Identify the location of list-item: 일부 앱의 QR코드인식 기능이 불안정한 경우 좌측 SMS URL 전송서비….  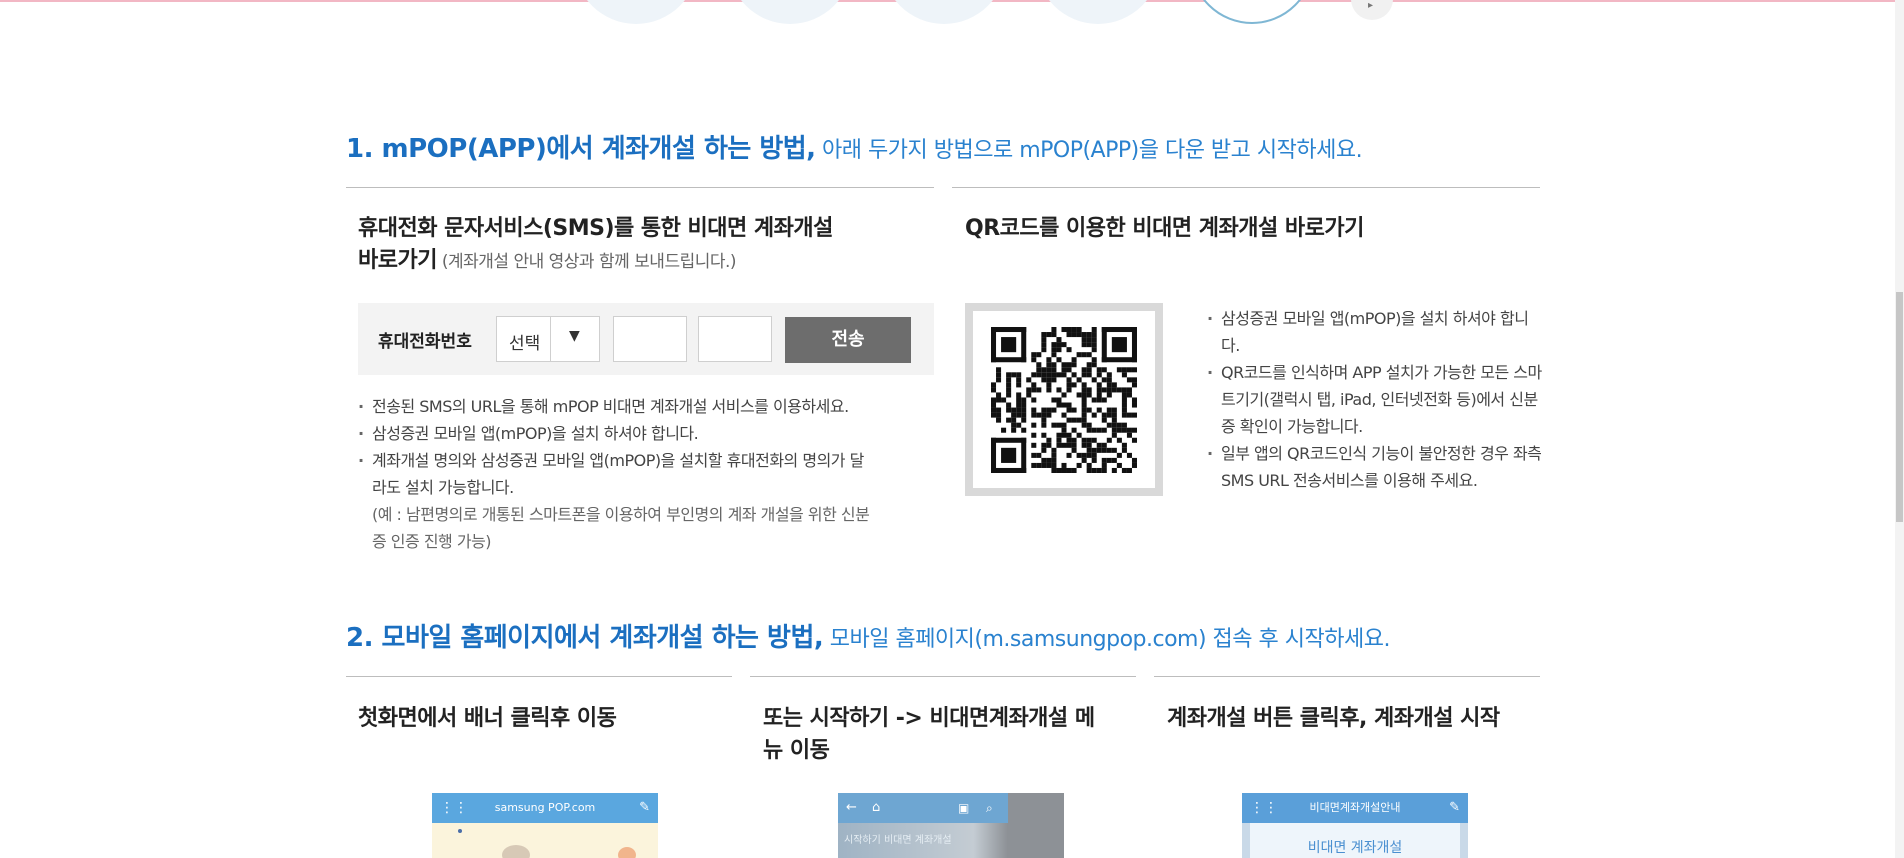
(1376, 467).